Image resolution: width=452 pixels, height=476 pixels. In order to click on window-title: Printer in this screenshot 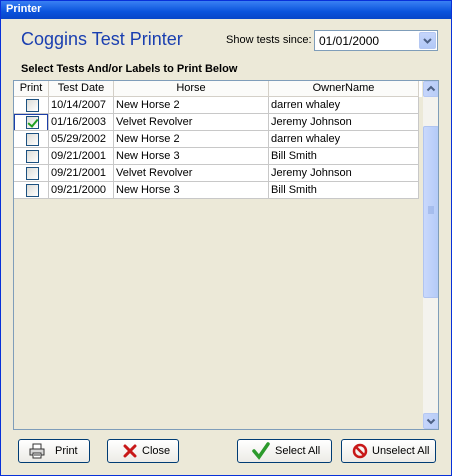, I will do `click(226, 10)`.